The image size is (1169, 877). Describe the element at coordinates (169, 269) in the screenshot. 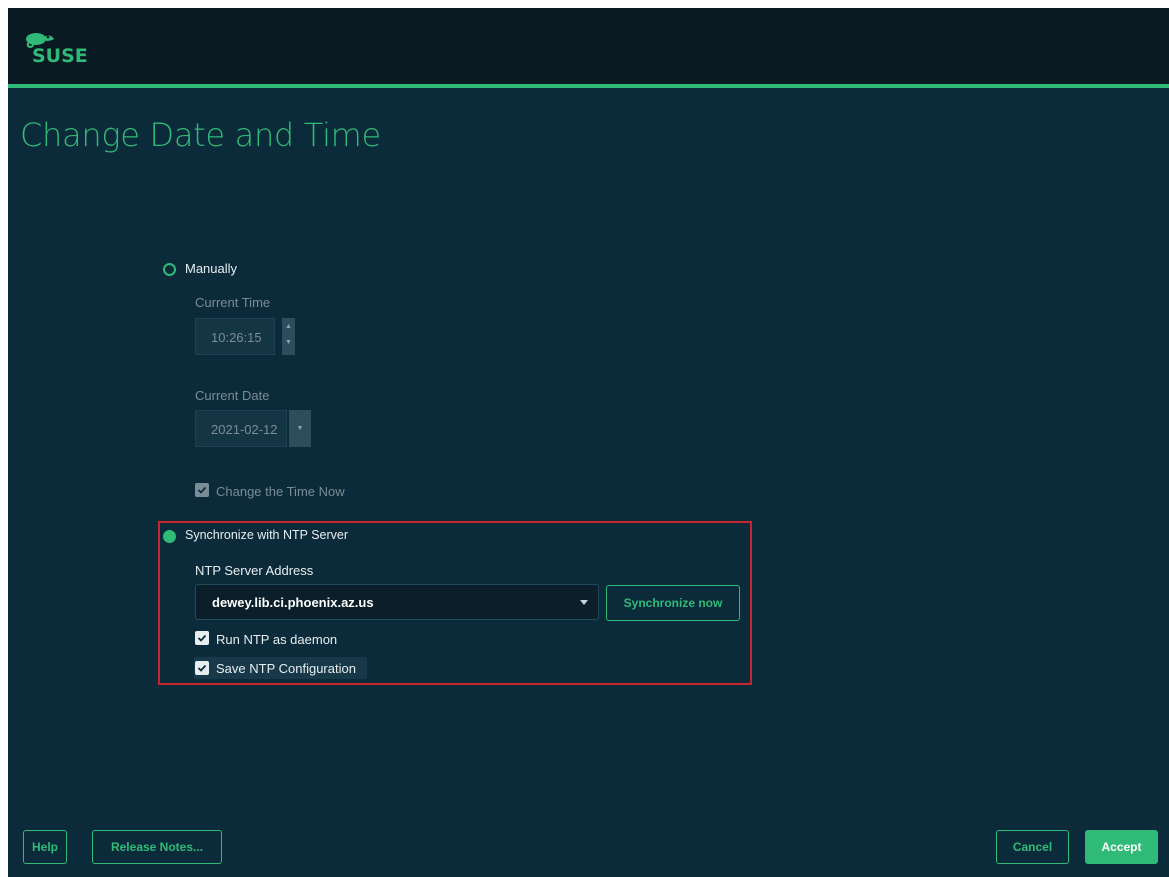

I see `manually-radio` at that location.